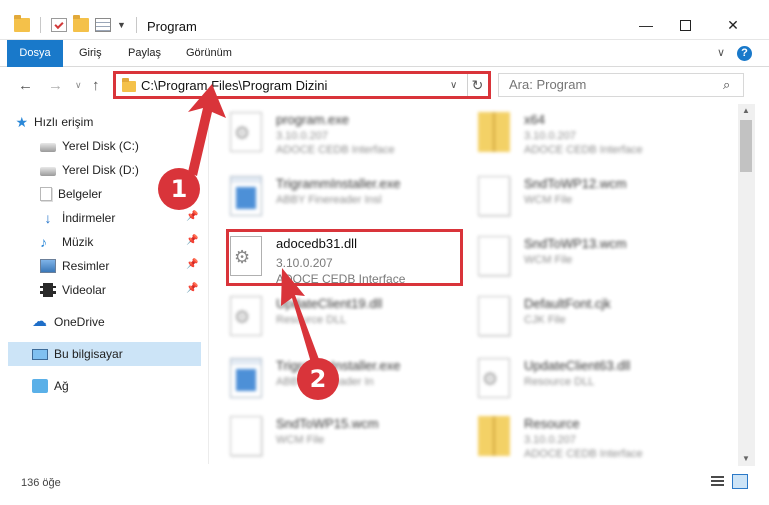 The height and width of the screenshot is (505, 769). I want to click on file-name: SndToWP12.wcm, so click(575, 183).